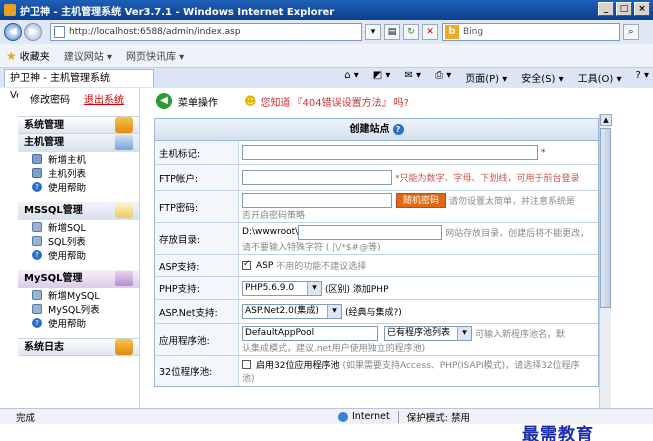  I want to click on sidebar-item-sql-list: SQL列表, so click(78, 241).